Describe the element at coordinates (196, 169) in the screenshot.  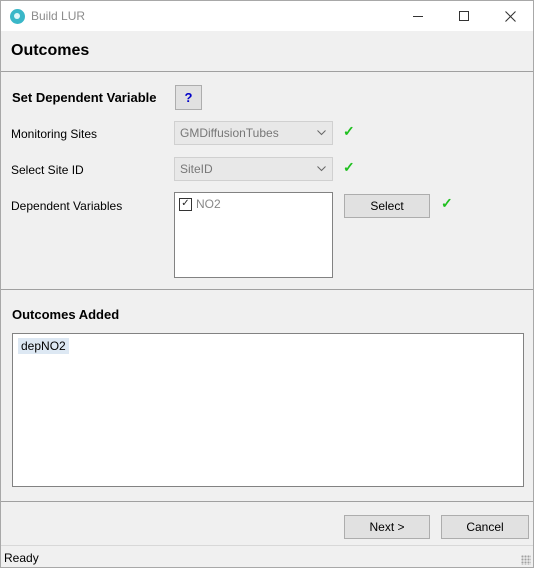
I see `site-id-value: SiteID` at that location.